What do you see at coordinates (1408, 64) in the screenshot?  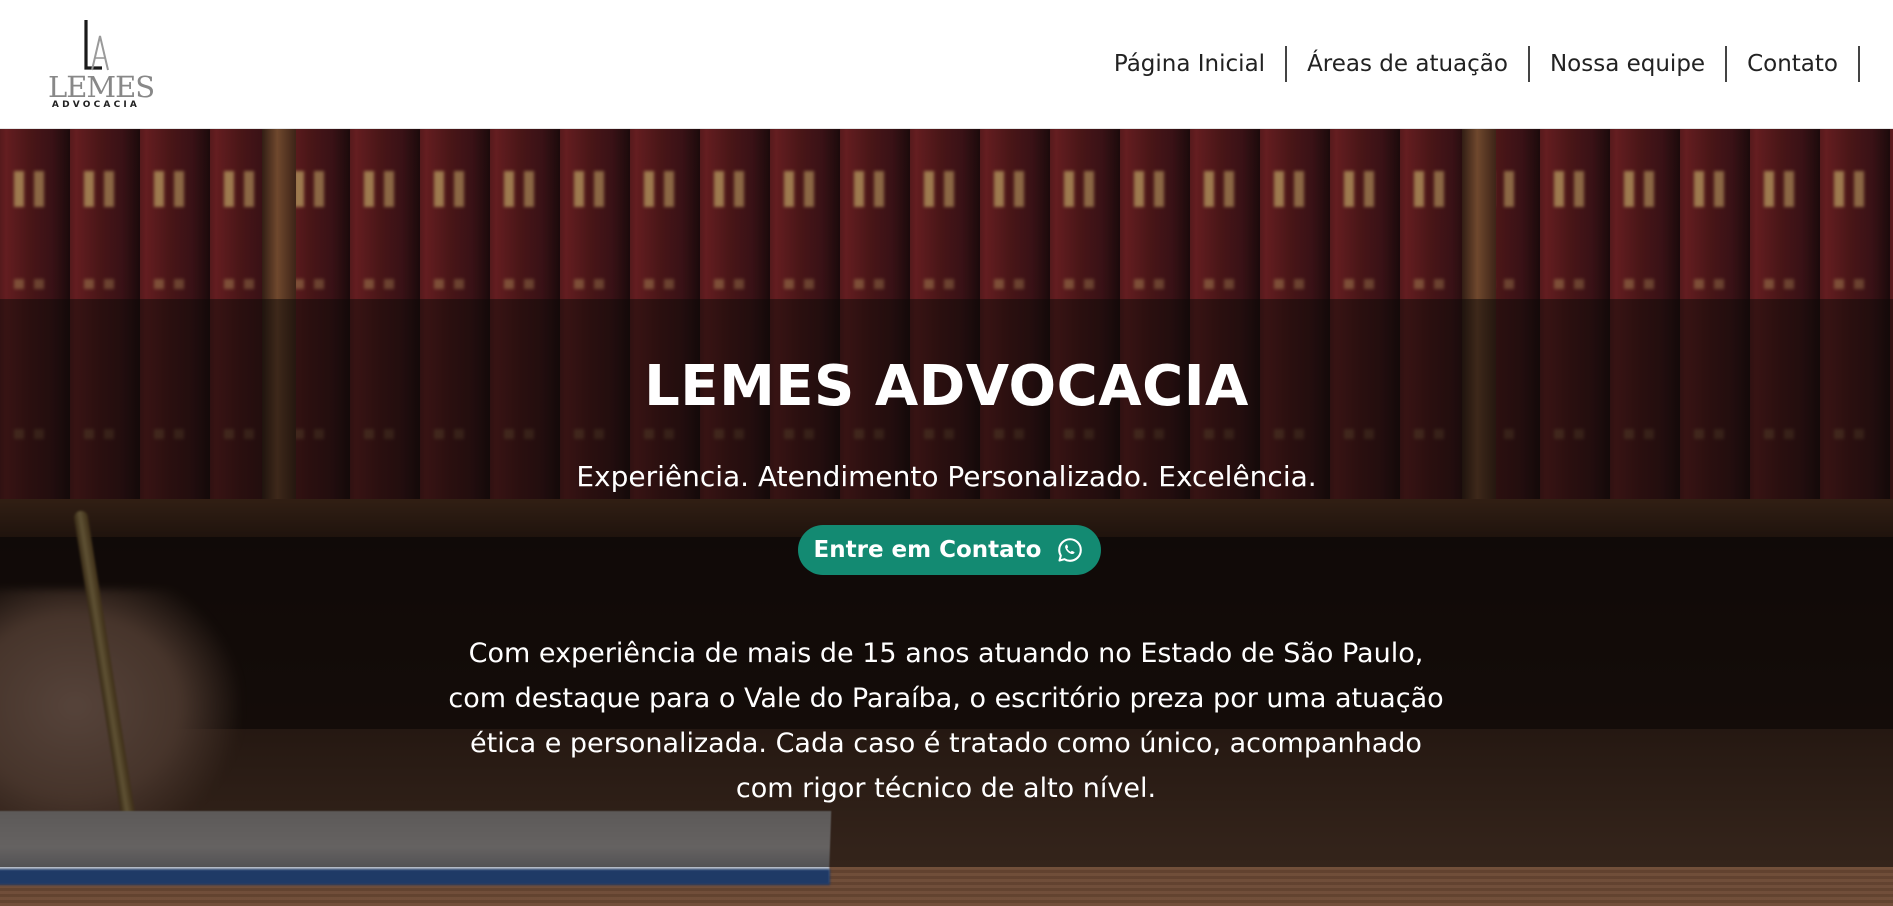 I see `nav-item-areas-de-atuacao: Áreas de atuação` at bounding box center [1408, 64].